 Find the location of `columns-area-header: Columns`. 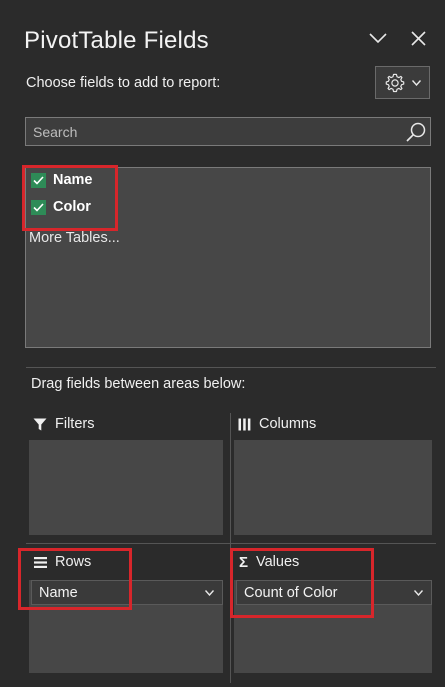

columns-area-header: Columns is located at coordinates (277, 424).